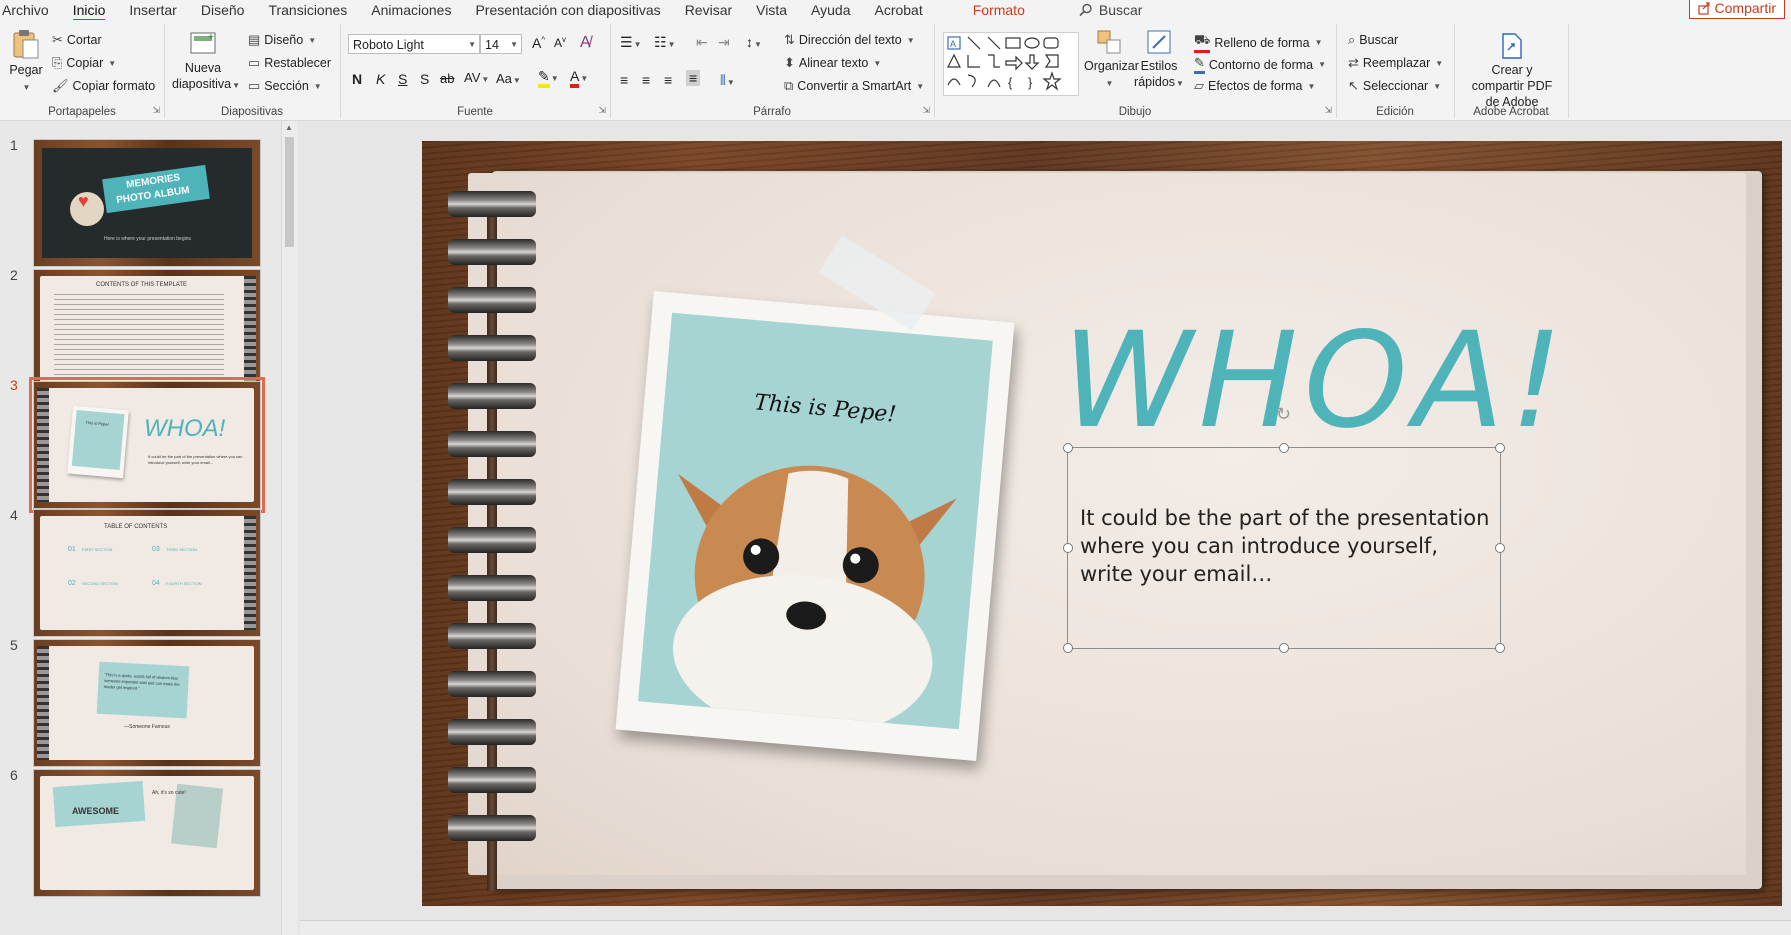 Image resolution: width=1791 pixels, height=935 pixels. What do you see at coordinates (147, 833) in the screenshot?
I see `slide-thumbnail-6: AWESOME Ah, it’s so cute!` at bounding box center [147, 833].